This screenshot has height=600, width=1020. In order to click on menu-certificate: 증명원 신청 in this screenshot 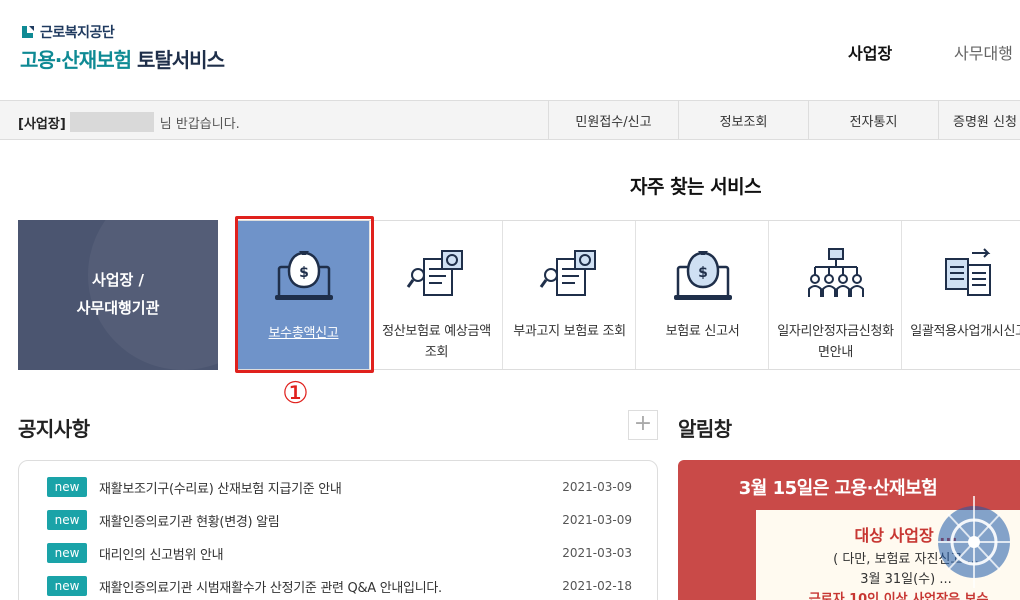, I will do `click(979, 120)`.